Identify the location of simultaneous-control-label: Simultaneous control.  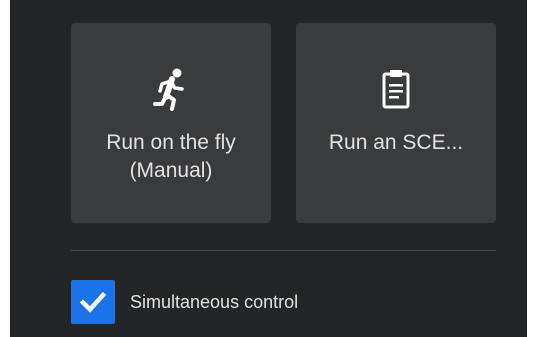
(214, 302).